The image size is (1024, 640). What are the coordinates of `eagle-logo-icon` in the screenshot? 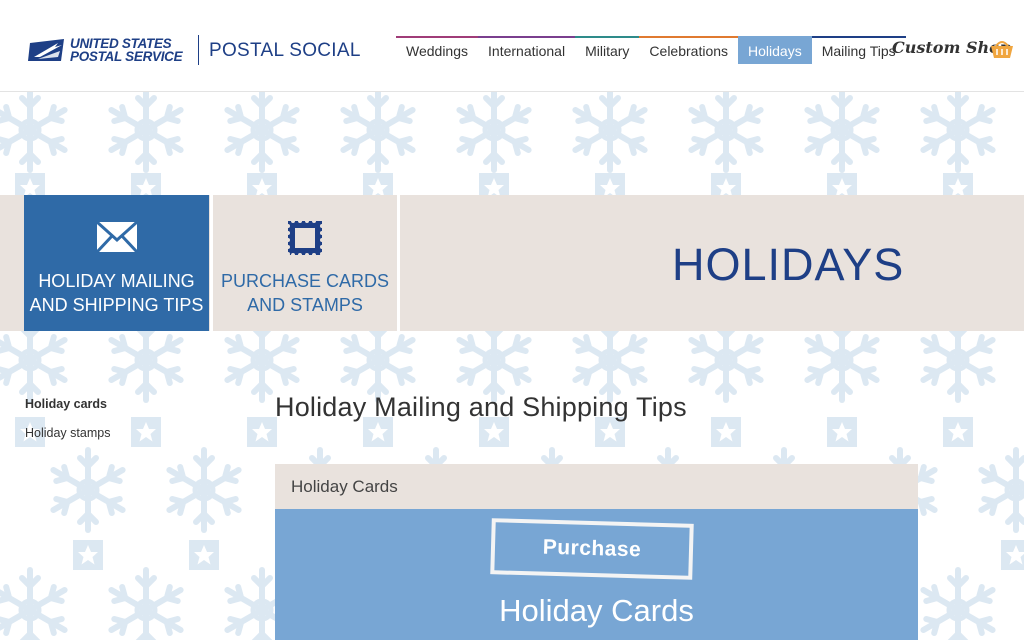 It's located at (46, 50).